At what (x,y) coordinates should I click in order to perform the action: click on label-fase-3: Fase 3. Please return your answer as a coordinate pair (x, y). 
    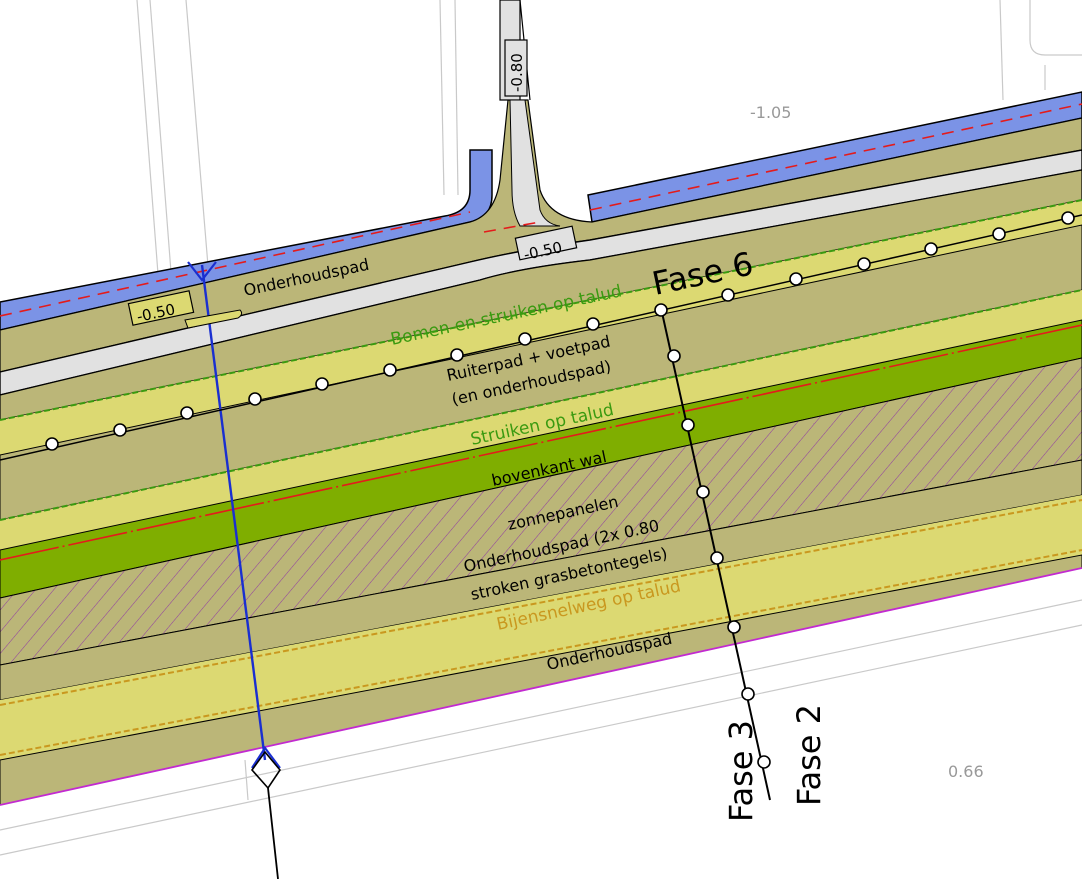
    Looking at the image, I should click on (741, 771).